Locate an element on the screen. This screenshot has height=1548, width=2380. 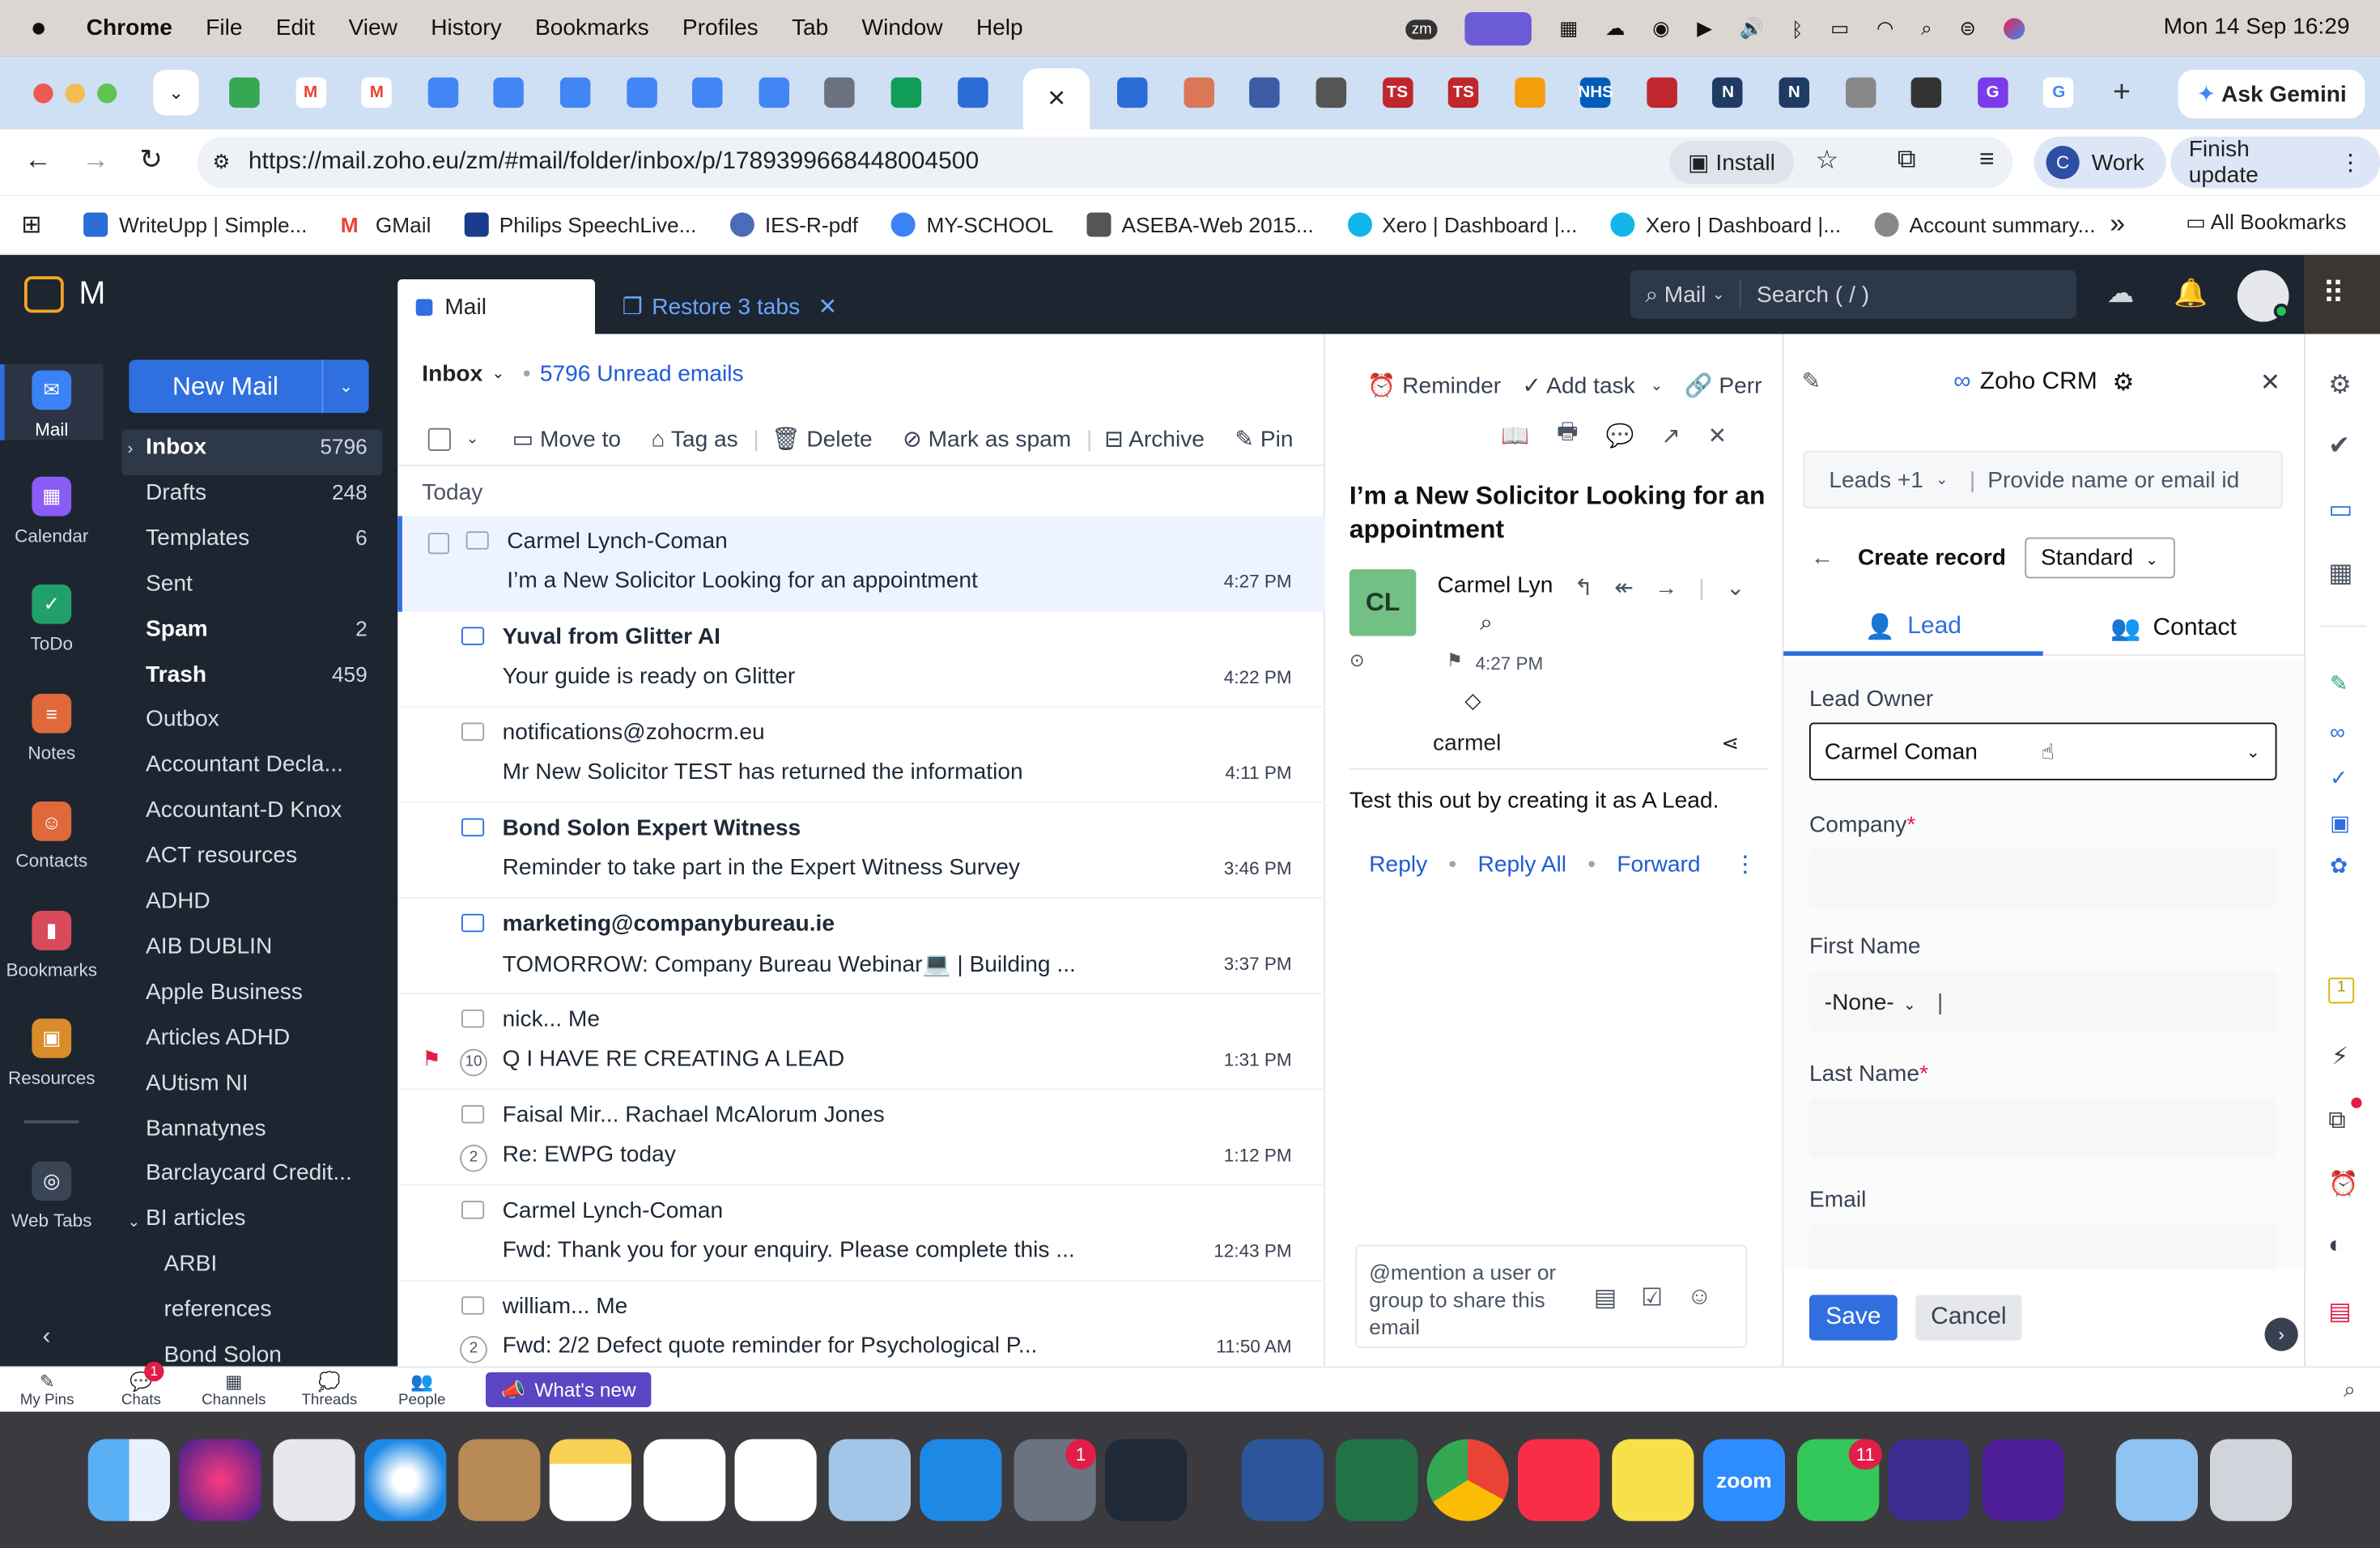
bi-articles-collapse-icon: ⌄ is located at coordinates (134, 1222).